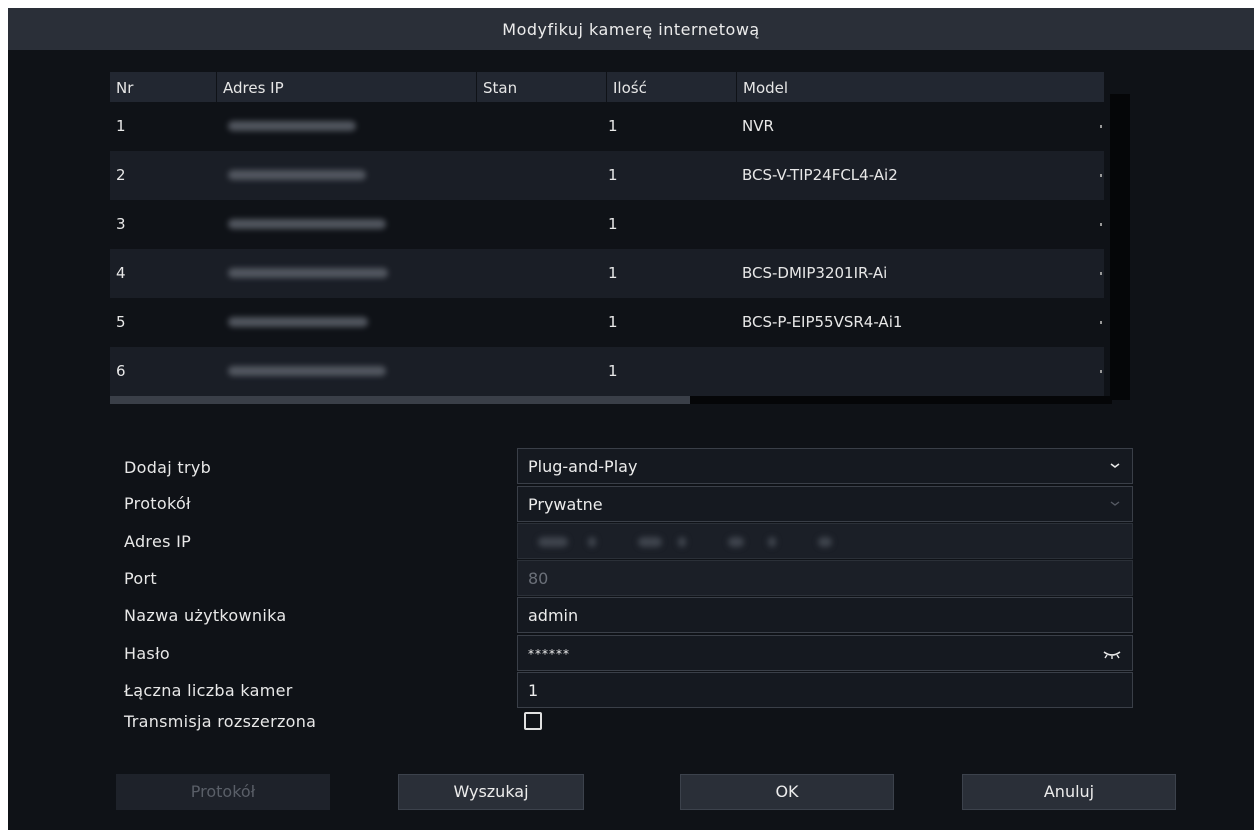 This screenshot has height=830, width=1255. What do you see at coordinates (607, 175) in the screenshot?
I see `table-row: 2 1 BCS-V-TIP24FCL4-Ai2` at bounding box center [607, 175].